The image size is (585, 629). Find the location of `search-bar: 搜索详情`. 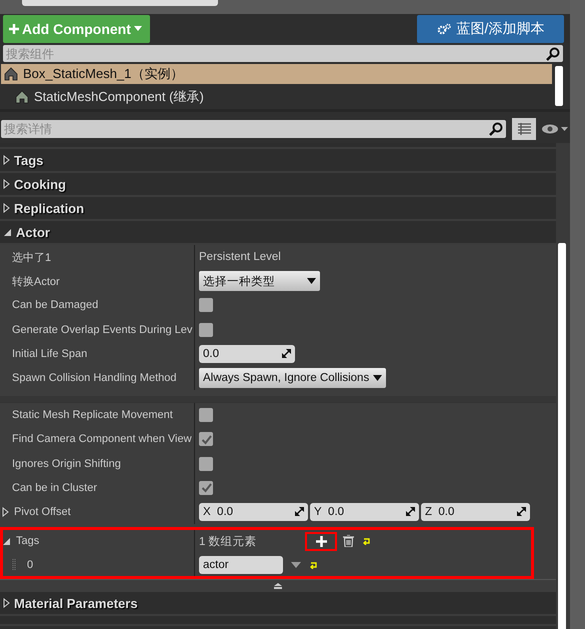

search-bar: 搜索详情 is located at coordinates (253, 129).